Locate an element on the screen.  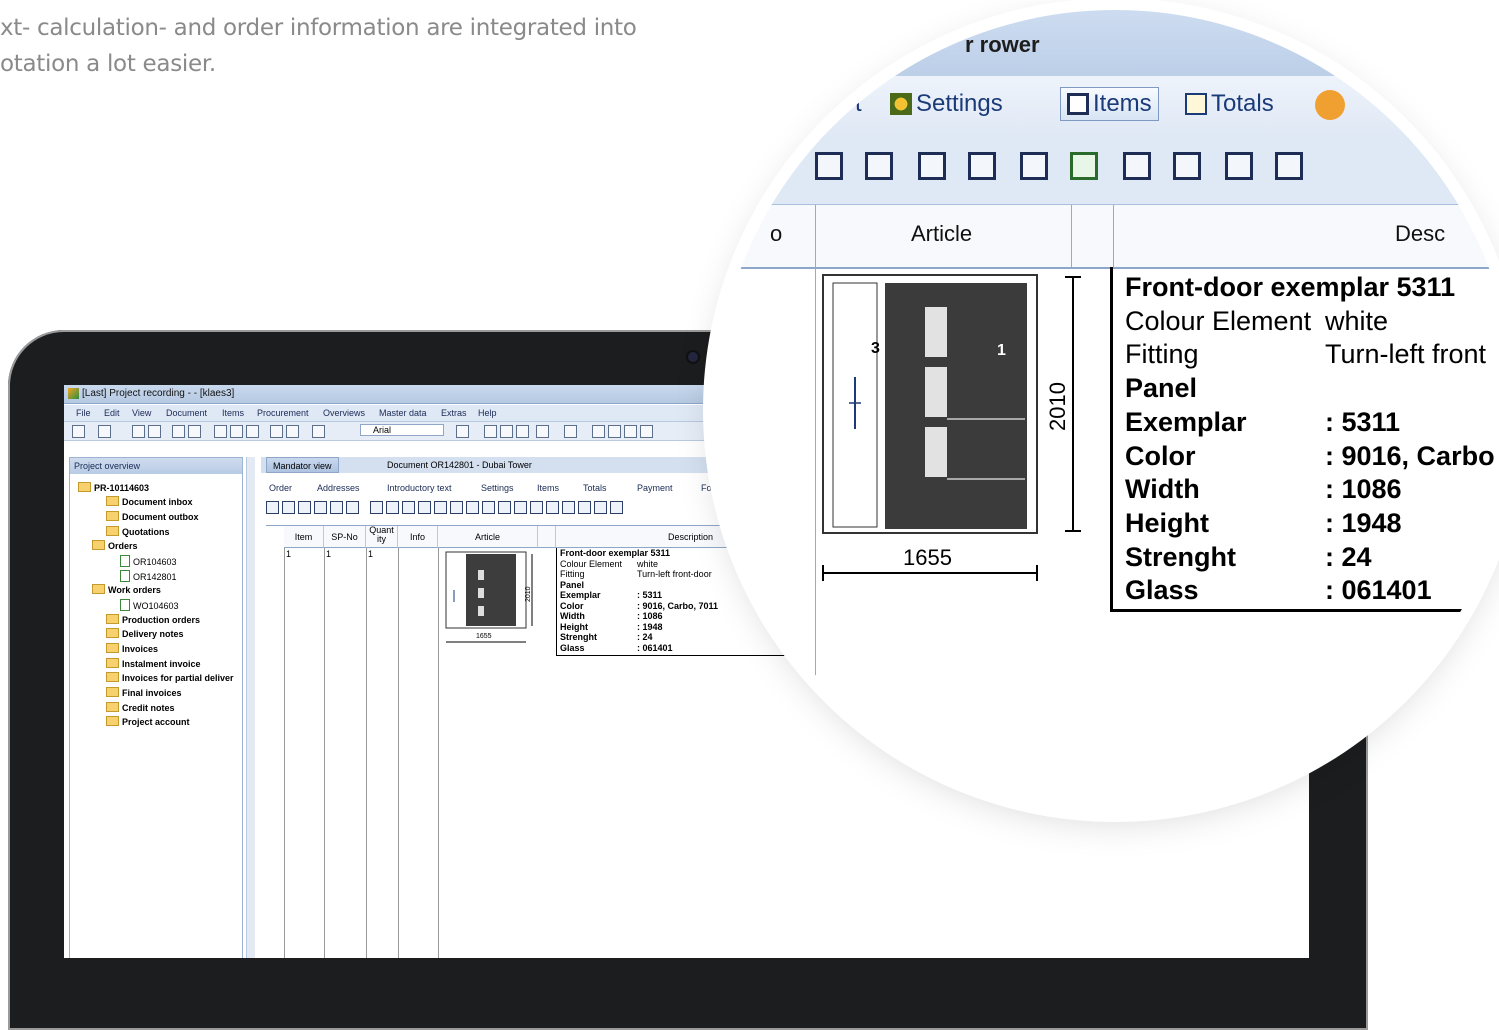
print-preview-icon is located at coordinates (194, 431).